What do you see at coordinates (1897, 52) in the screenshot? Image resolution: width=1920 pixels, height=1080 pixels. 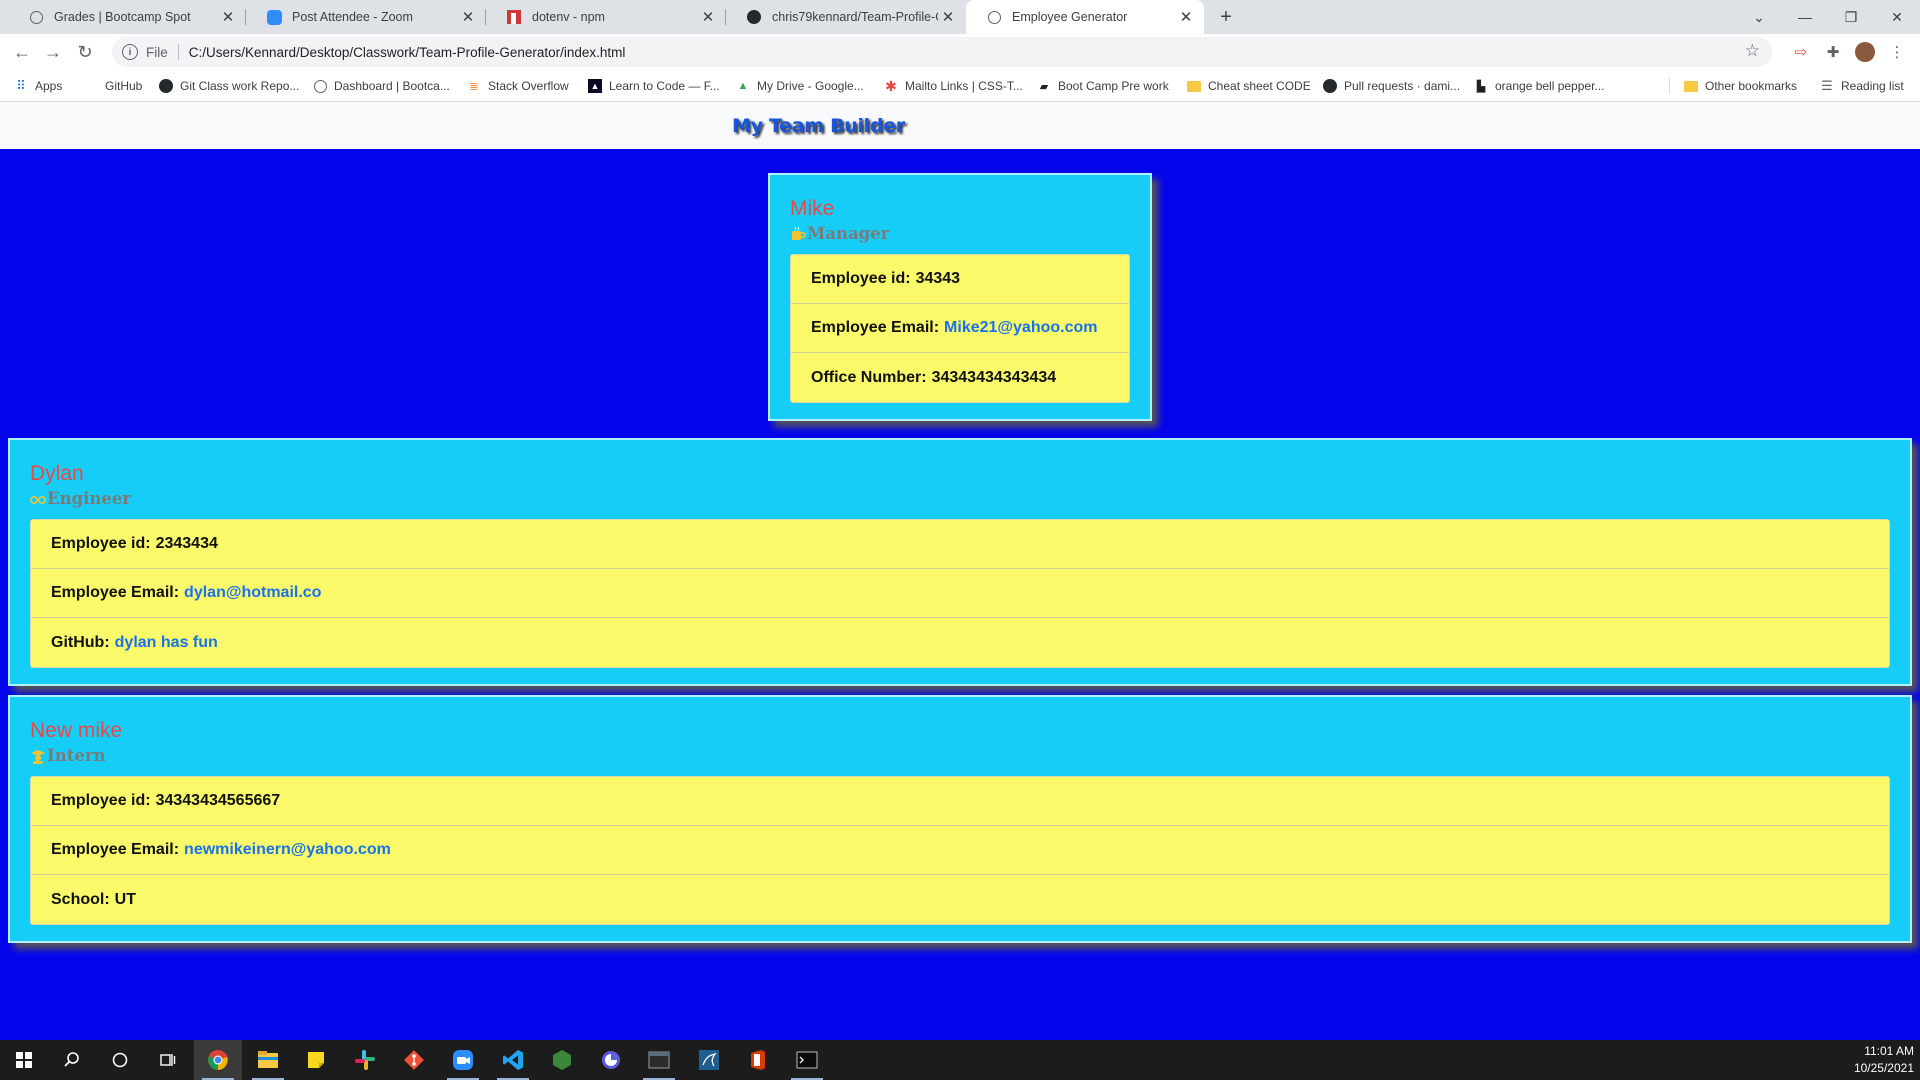 I see `menu-kebab-icon: ⋮` at bounding box center [1897, 52].